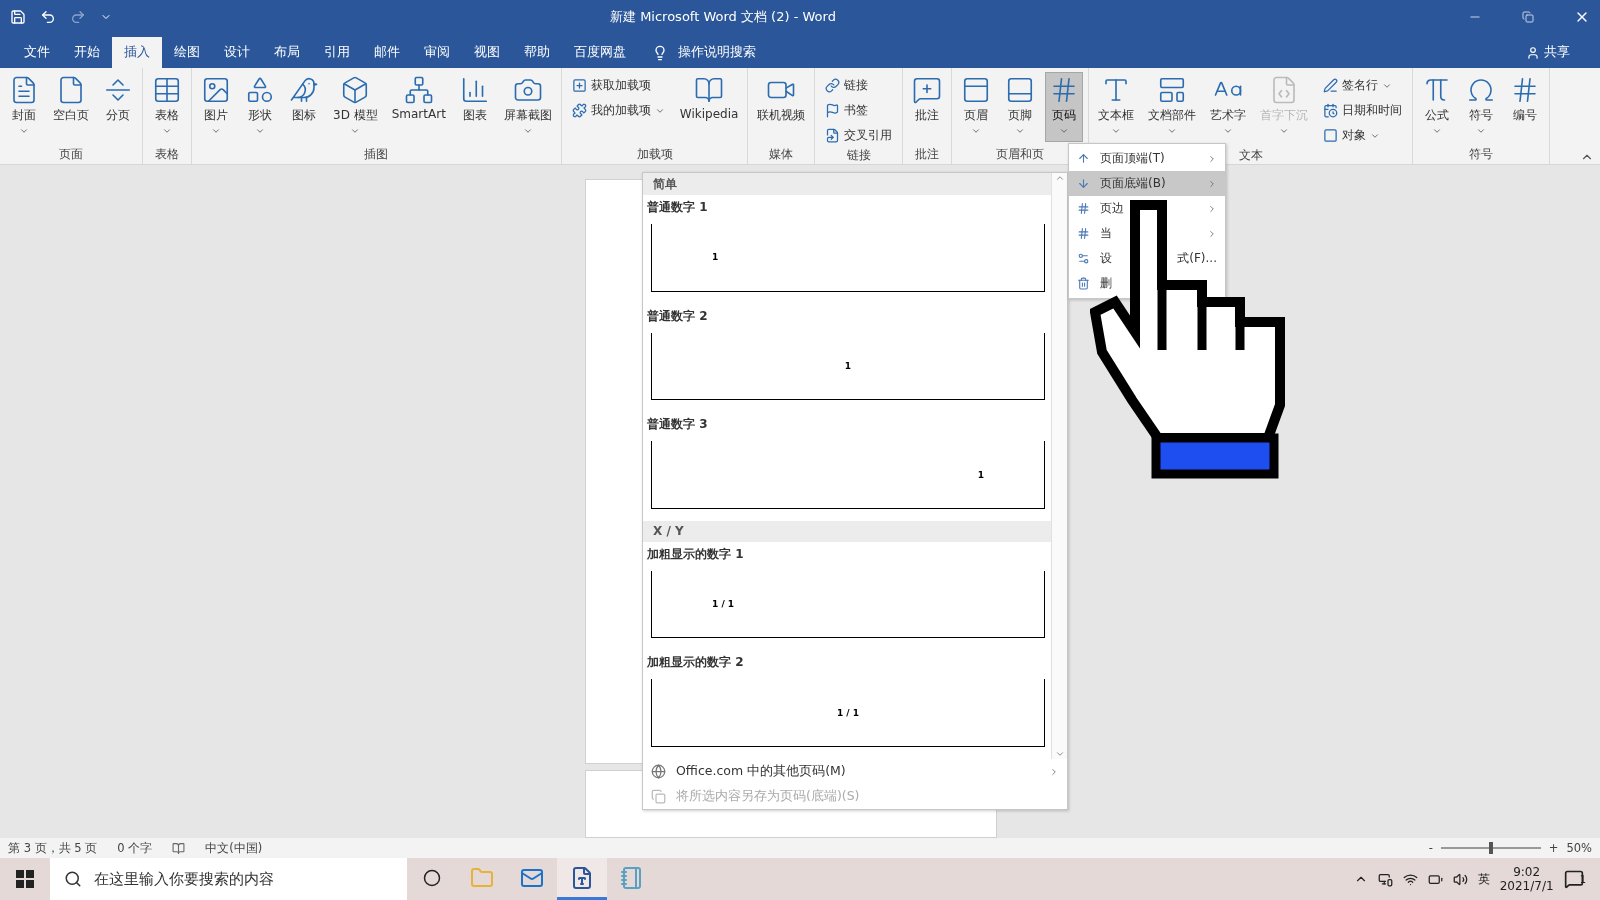 The image size is (1600, 900). I want to click on zoom-out-button: -, so click(1430, 848).